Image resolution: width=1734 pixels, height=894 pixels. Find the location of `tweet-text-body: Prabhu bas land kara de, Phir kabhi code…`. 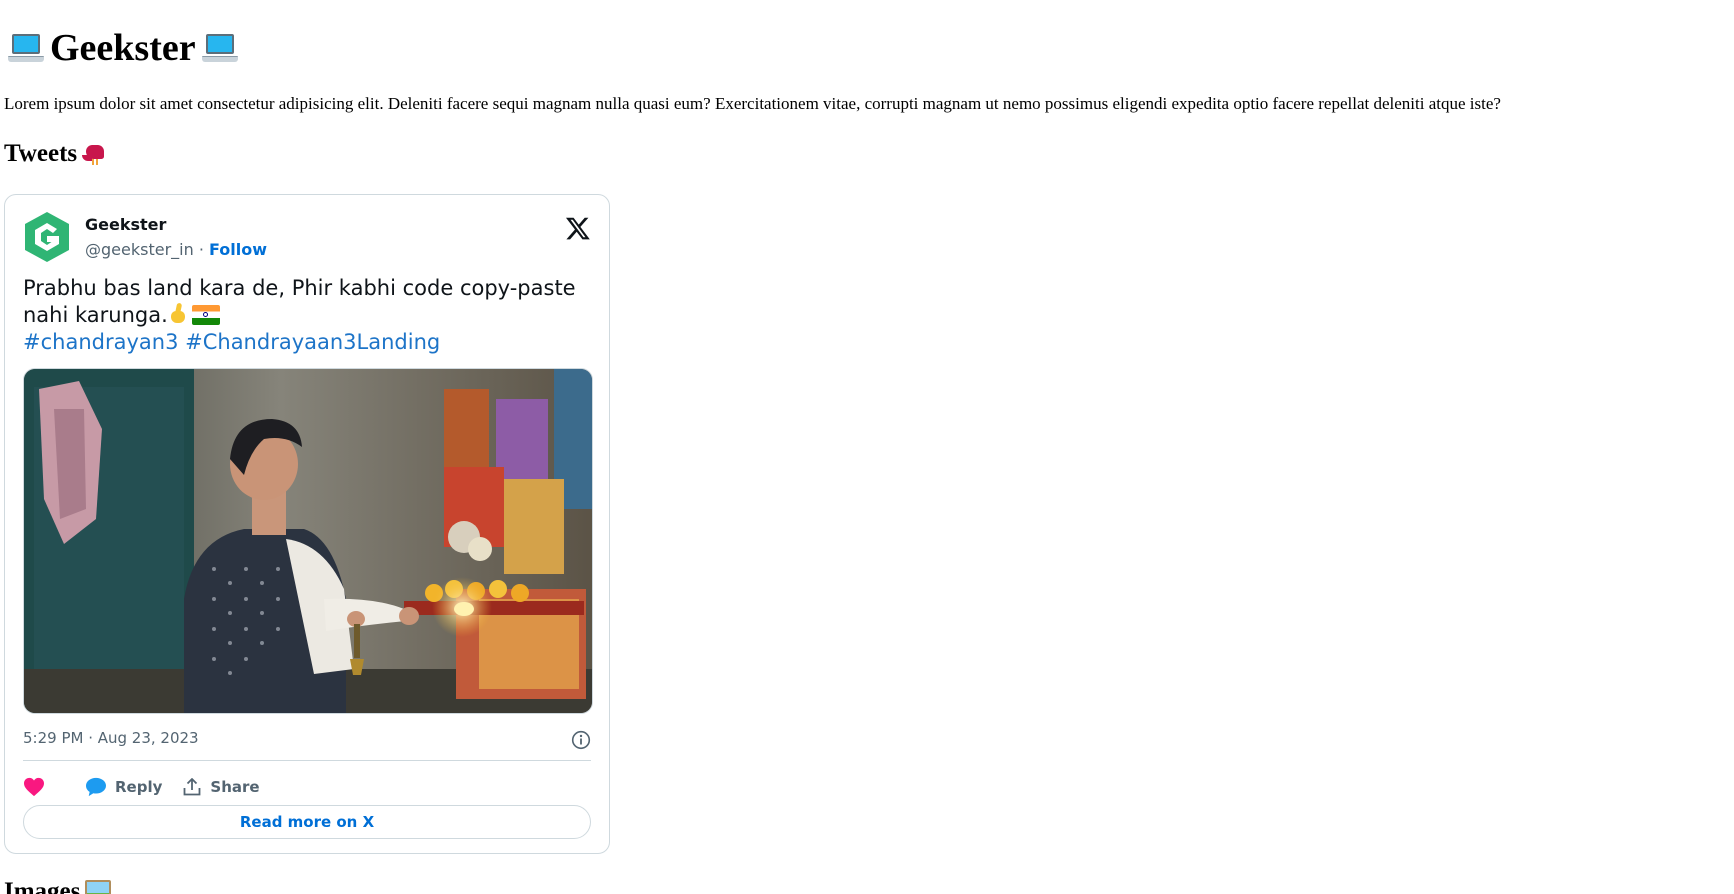

tweet-text-body: Prabhu bas land kara de, Phir kabhi code… is located at coordinates (299, 301).